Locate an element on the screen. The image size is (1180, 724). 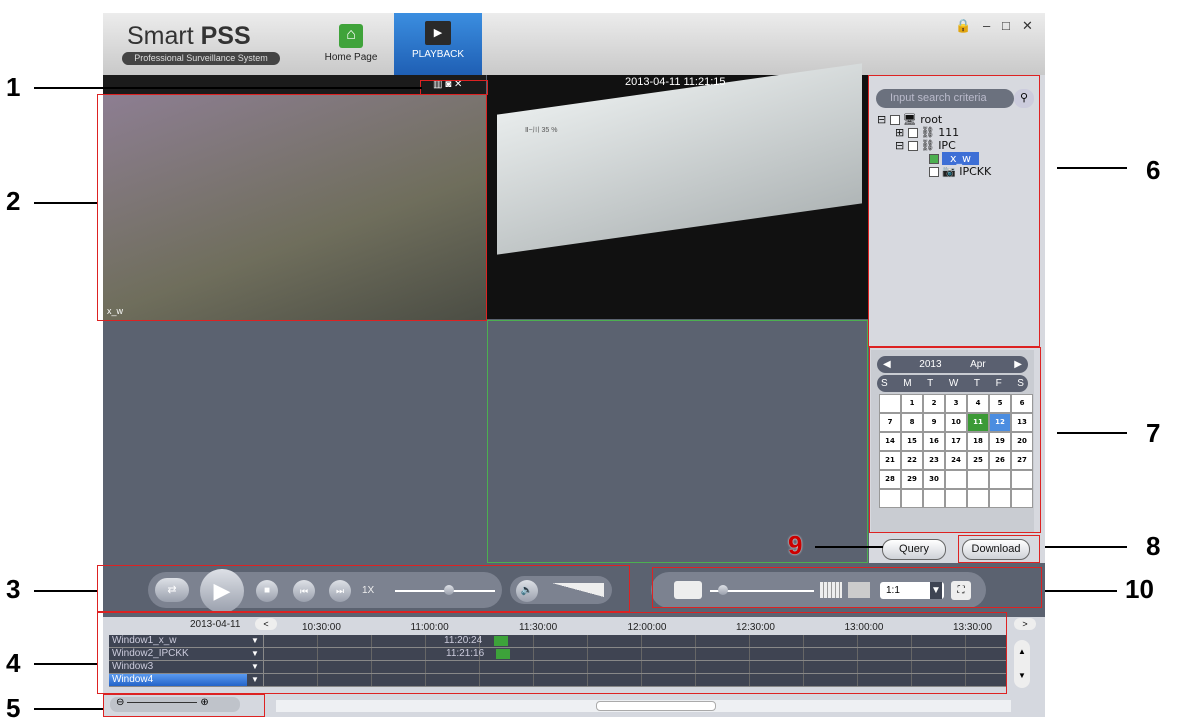
annotation-6: 6 is located at coordinates (1153, 170).